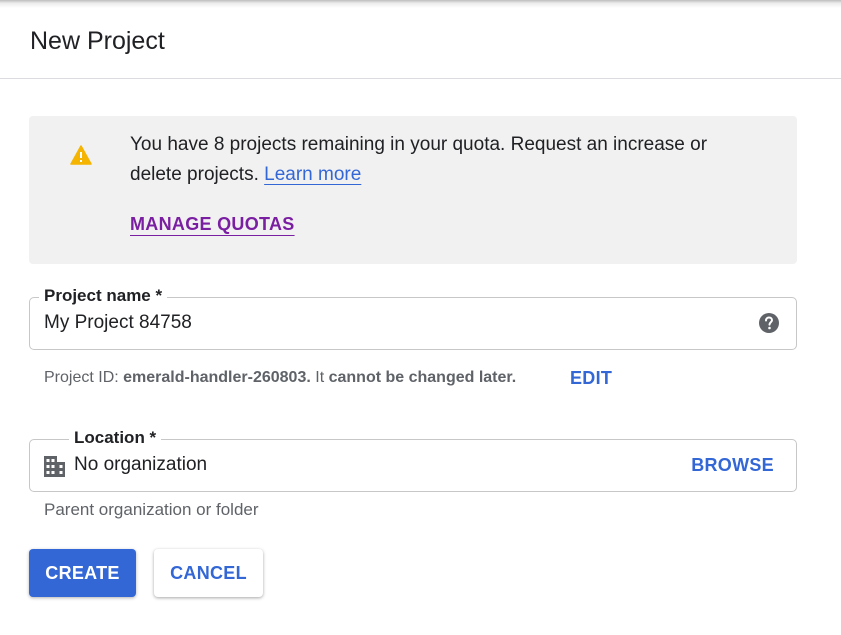  I want to click on project-name-input: My Project 84758, so click(118, 323).